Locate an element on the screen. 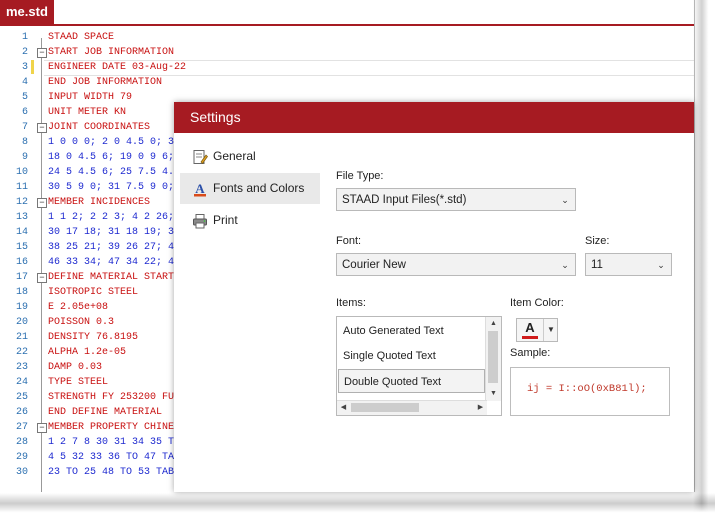 This screenshot has height=519, width=715. nav-item-fonts-and-colors: A Fonts and Colors is located at coordinates (250, 188).